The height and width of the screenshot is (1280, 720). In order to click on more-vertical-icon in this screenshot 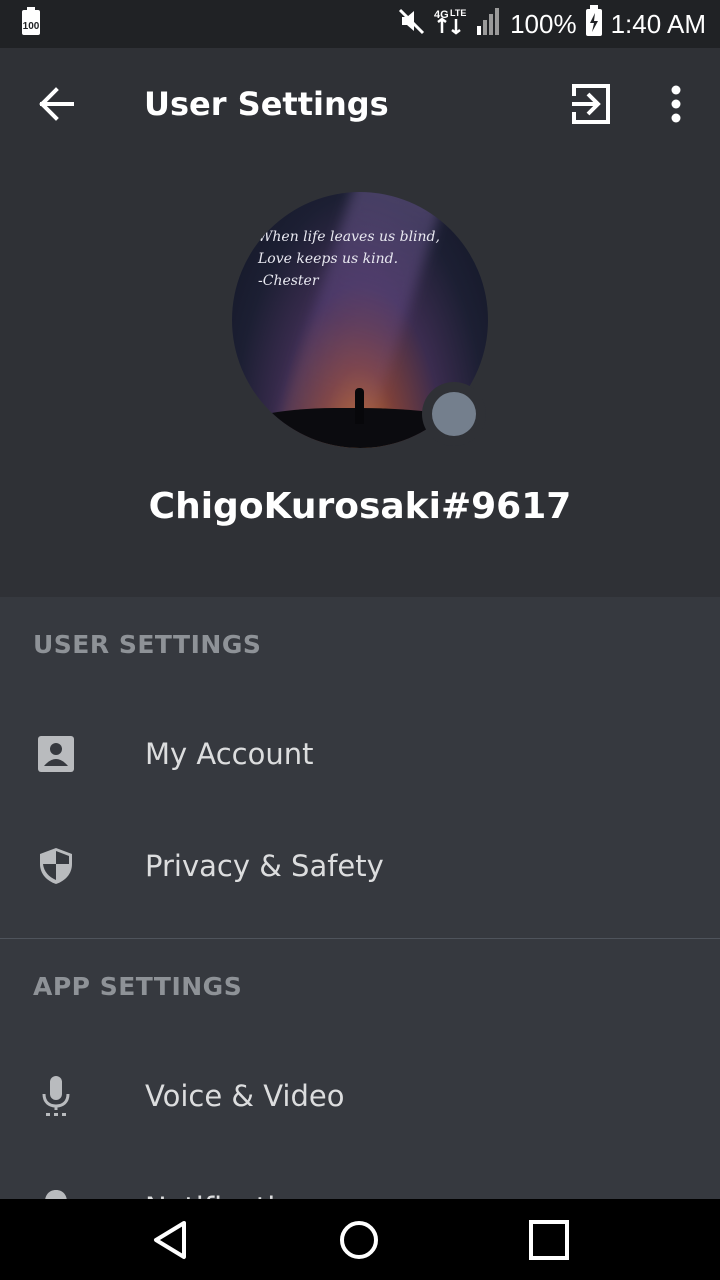, I will do `click(676, 104)`.